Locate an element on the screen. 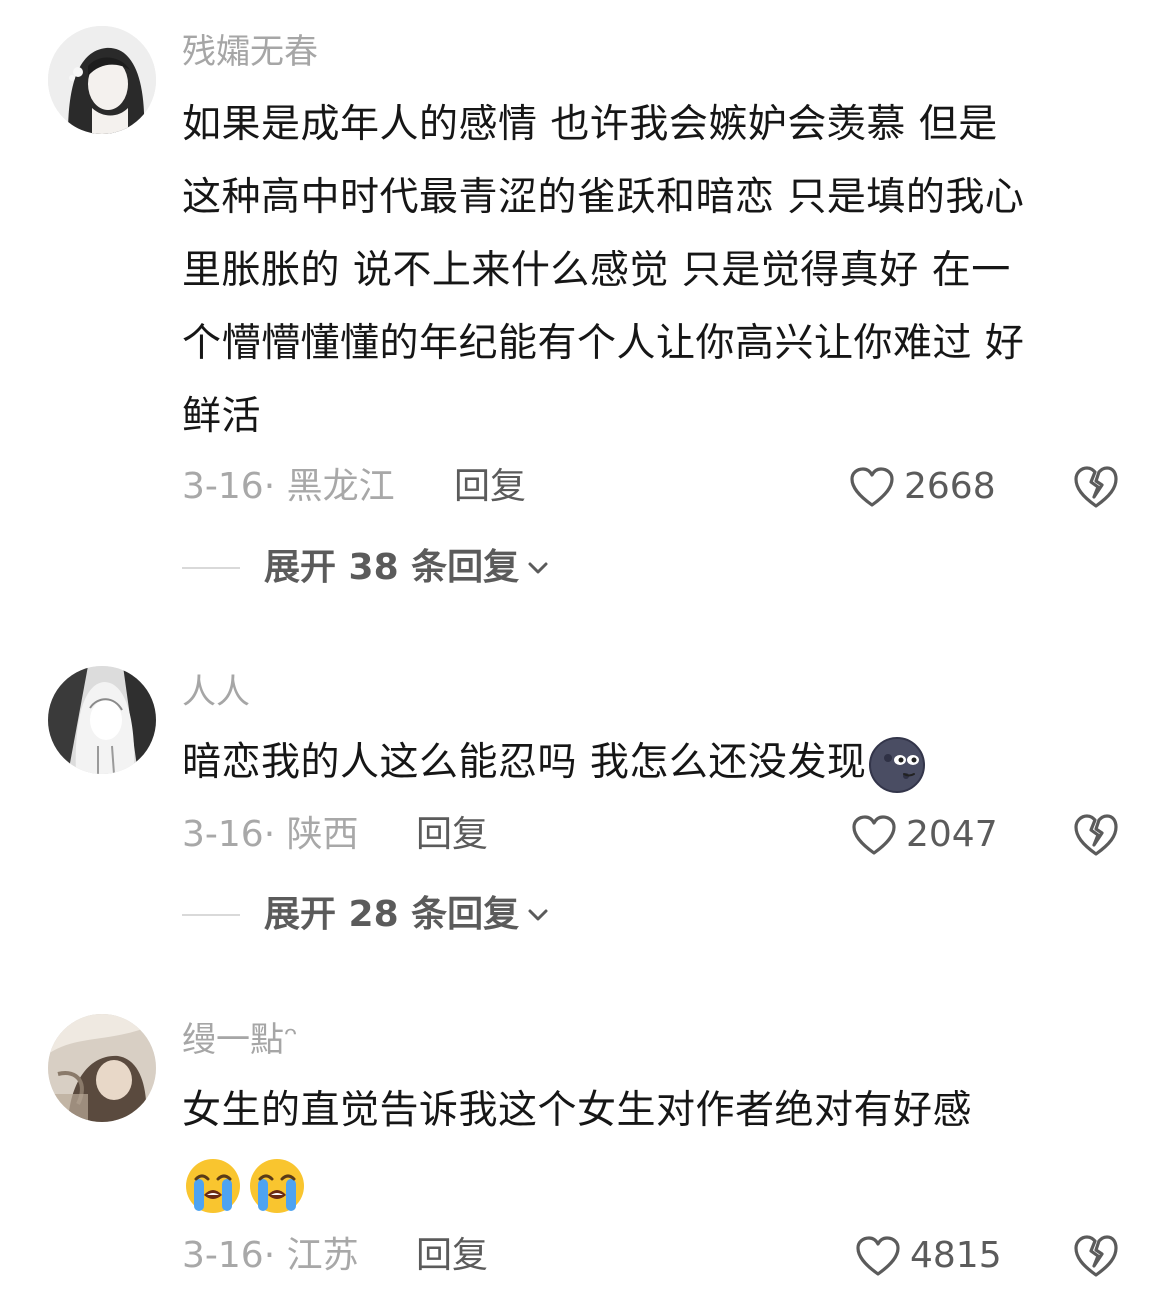 The height and width of the screenshot is (1312, 1169). expand-replies-button: 展开 38 条回复 is located at coordinates (366, 568).